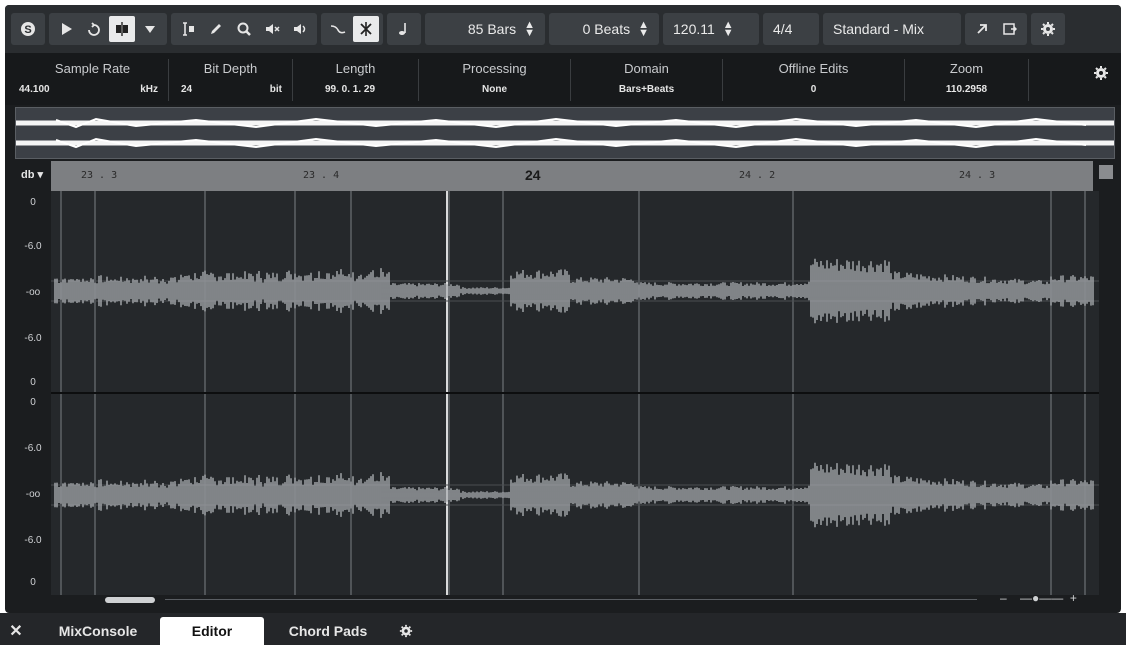 This screenshot has width=1126, height=645. What do you see at coordinates (150, 29) in the screenshot?
I see `chevron-down-icon` at bounding box center [150, 29].